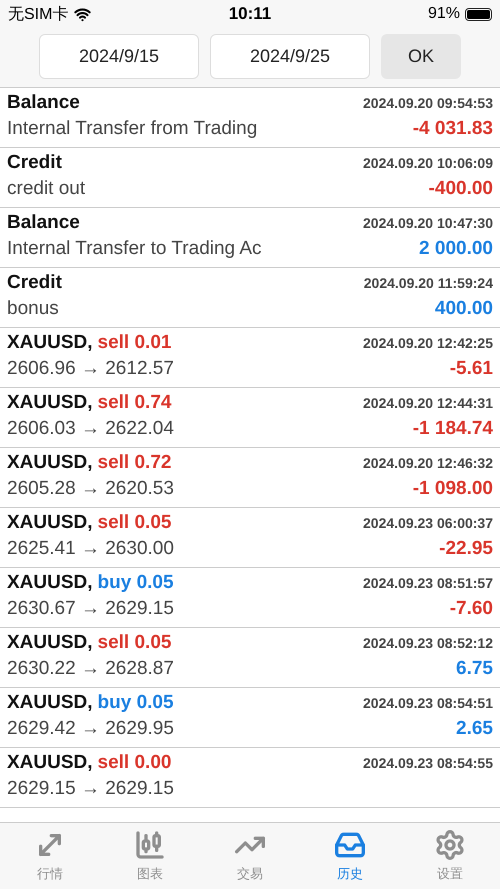 This screenshot has width=500, height=889. What do you see at coordinates (132, 129) in the screenshot?
I see `operation-comment: Internal Transfer from Trading` at bounding box center [132, 129].